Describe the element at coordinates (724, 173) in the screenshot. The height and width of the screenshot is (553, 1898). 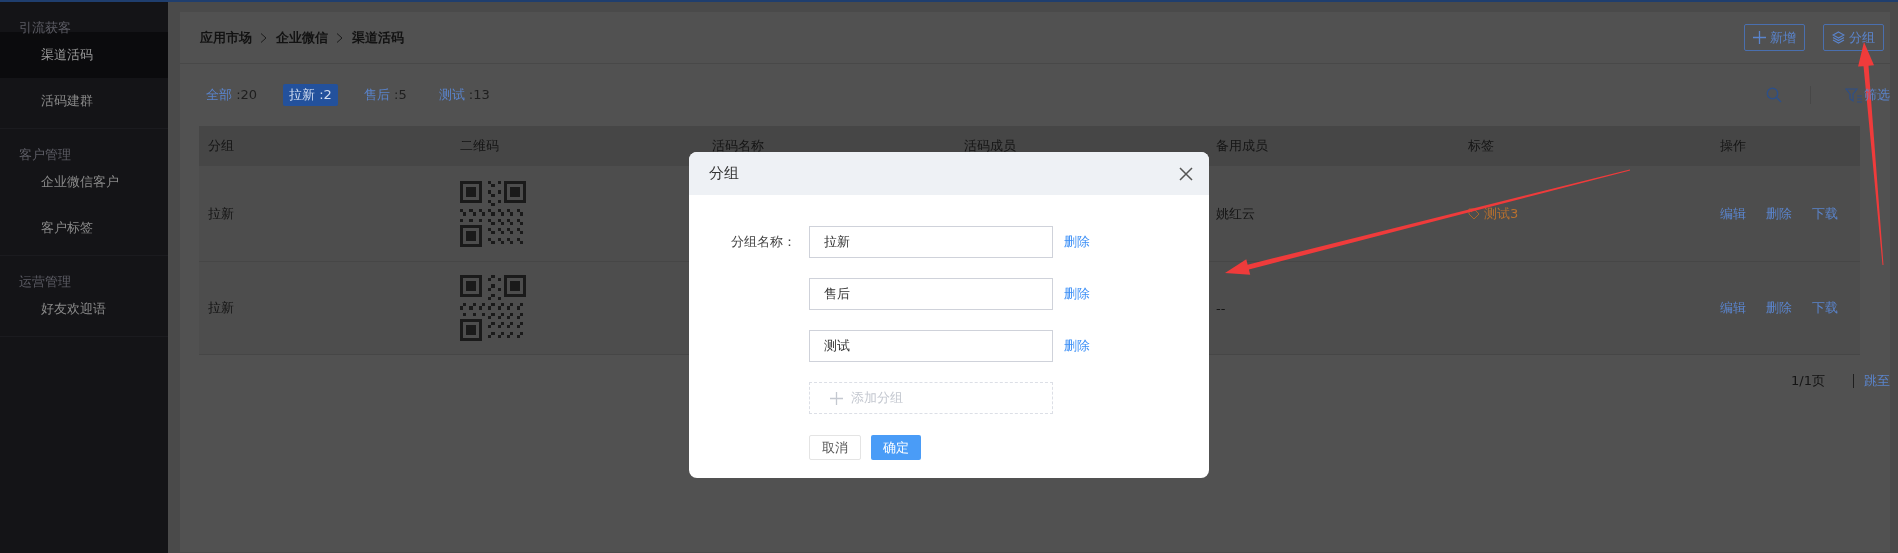
I see `dialog-title: 分组` at that location.